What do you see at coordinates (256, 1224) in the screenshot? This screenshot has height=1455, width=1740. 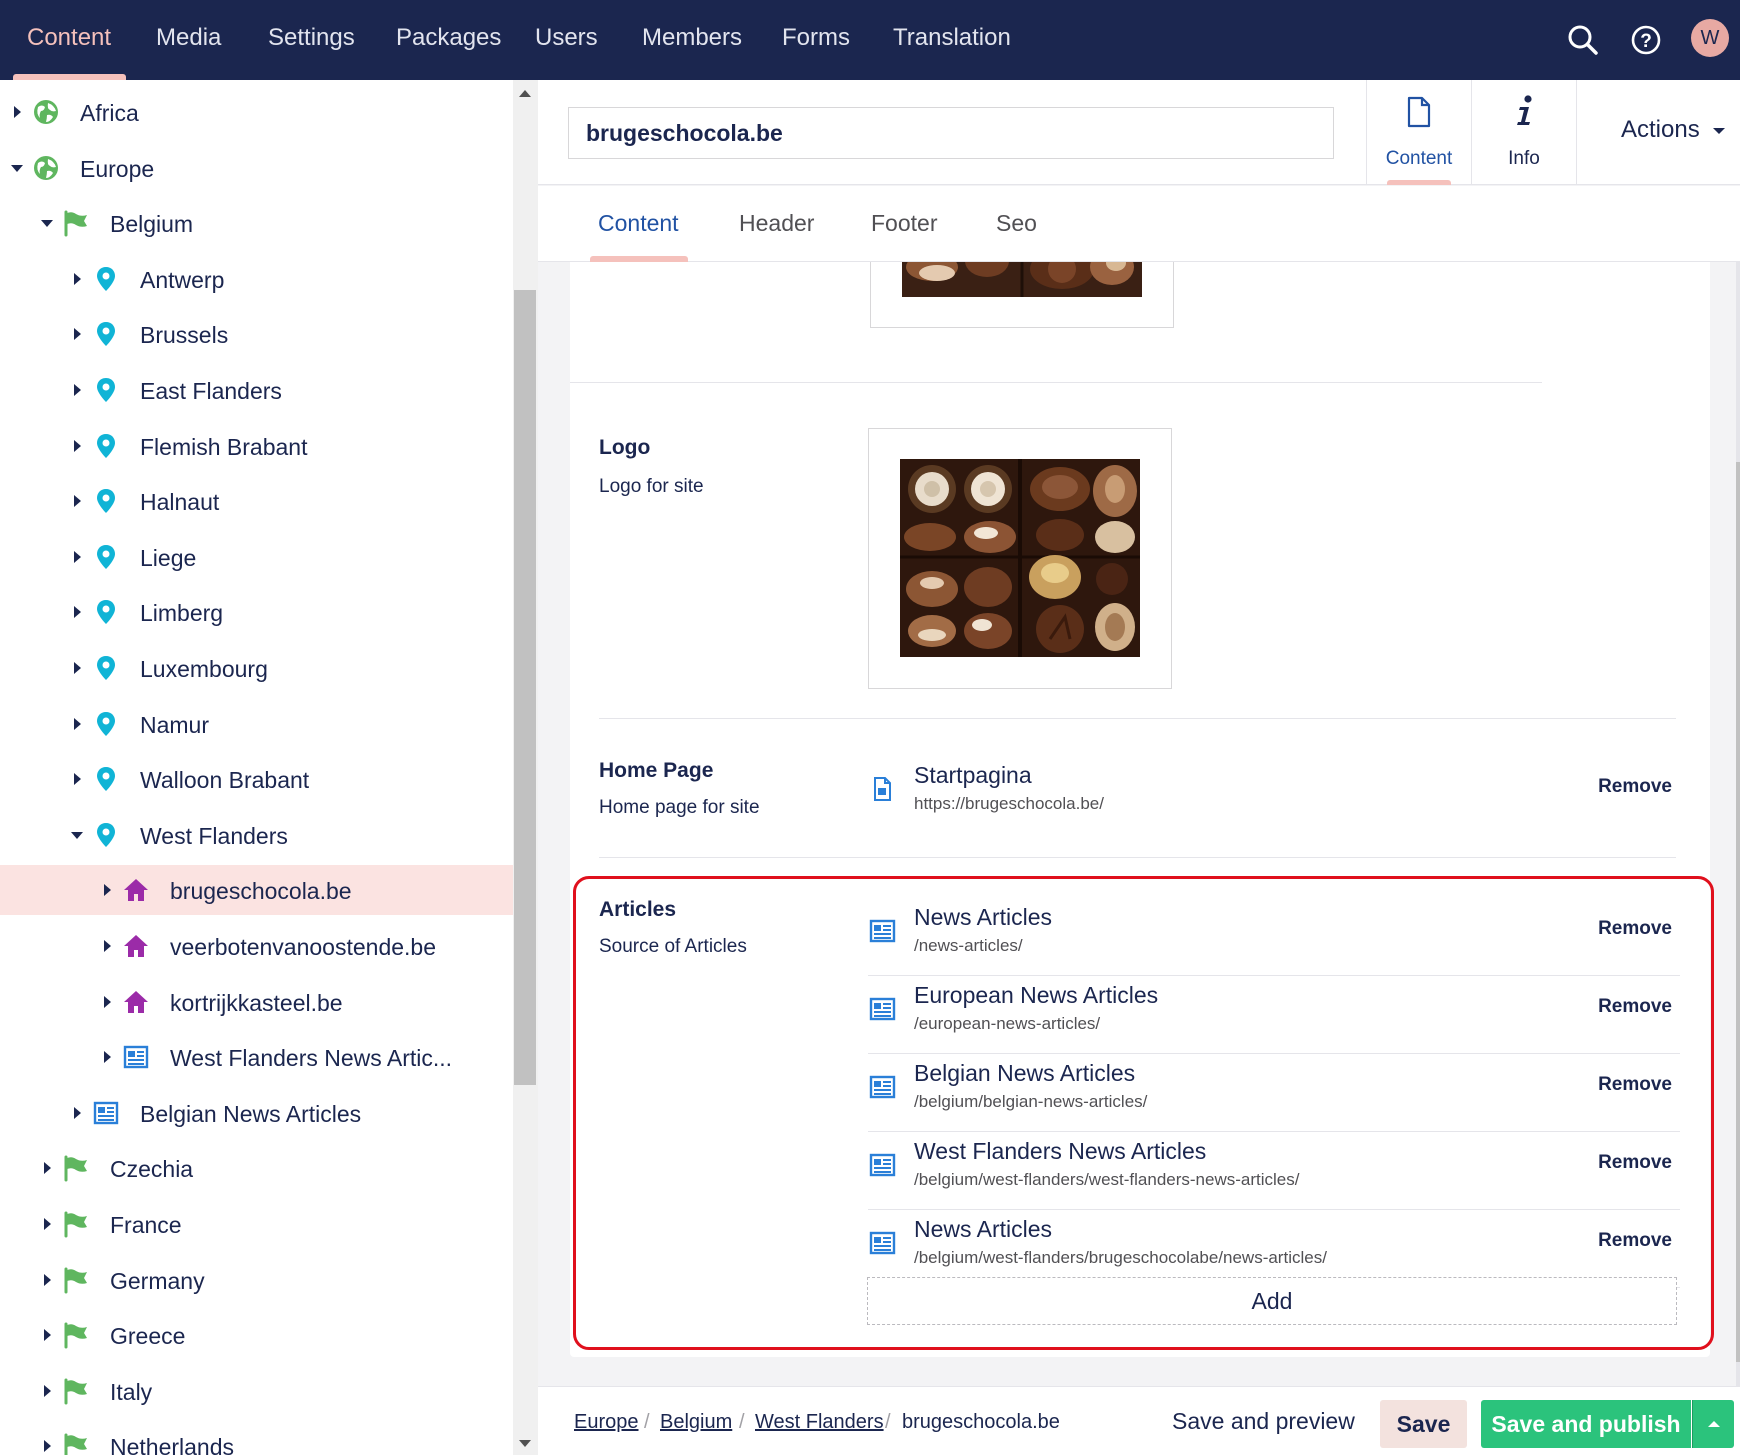 I see `tree-item: France` at bounding box center [256, 1224].